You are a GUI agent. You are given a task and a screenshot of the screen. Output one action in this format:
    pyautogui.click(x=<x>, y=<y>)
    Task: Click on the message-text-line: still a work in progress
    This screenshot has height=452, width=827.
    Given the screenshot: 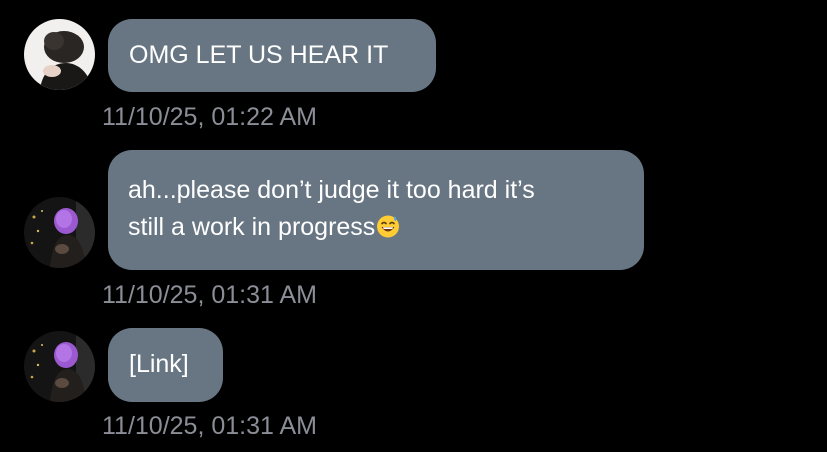 What is the action you would take?
    pyautogui.click(x=376, y=227)
    